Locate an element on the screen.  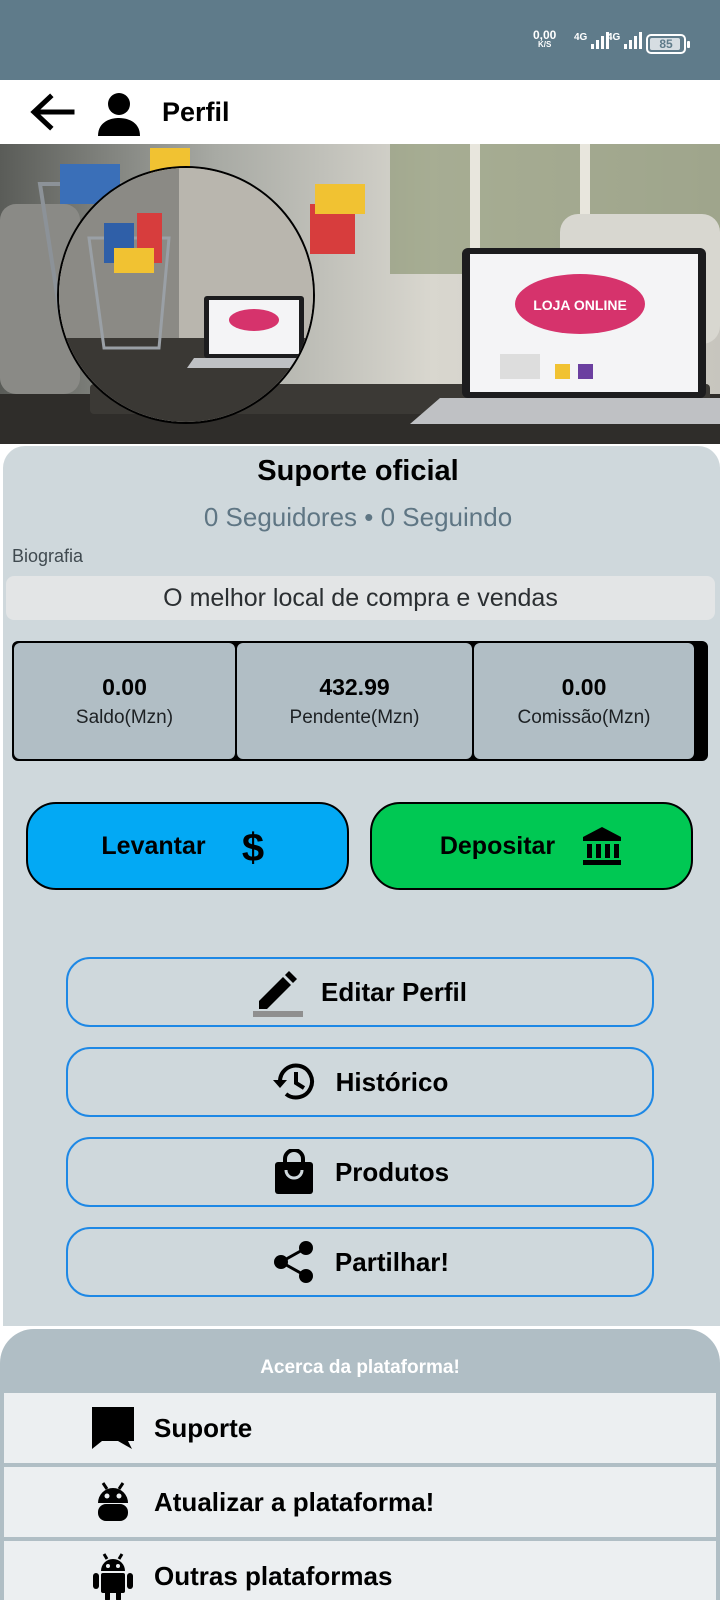
stat-value: 432.99 is located at coordinates (354, 686).